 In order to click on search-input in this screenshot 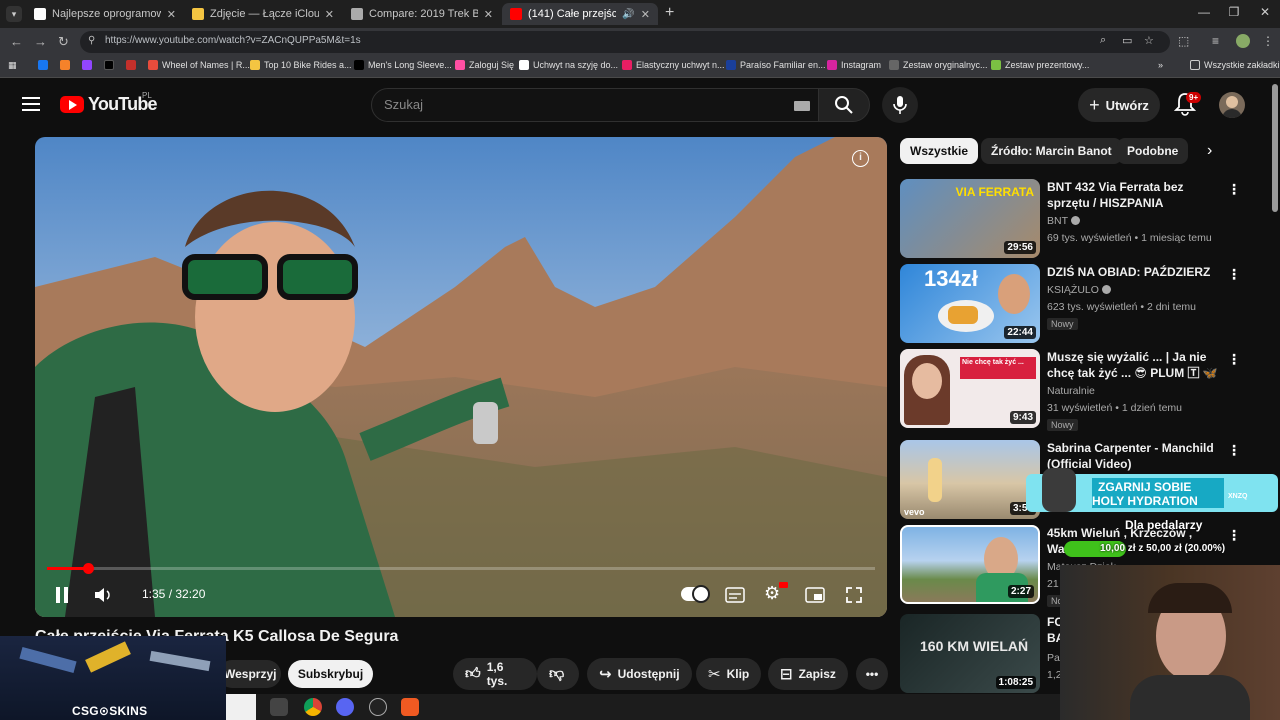, I will do `click(584, 104)`.